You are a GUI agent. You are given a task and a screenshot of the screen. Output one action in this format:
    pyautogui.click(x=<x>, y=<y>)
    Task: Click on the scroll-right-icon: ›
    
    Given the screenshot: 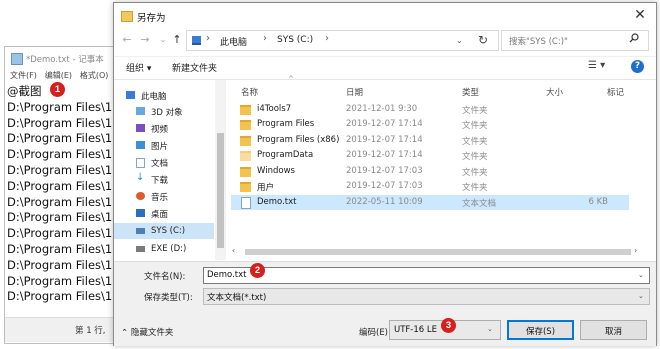 What is the action you would take?
    pyautogui.click(x=635, y=250)
    